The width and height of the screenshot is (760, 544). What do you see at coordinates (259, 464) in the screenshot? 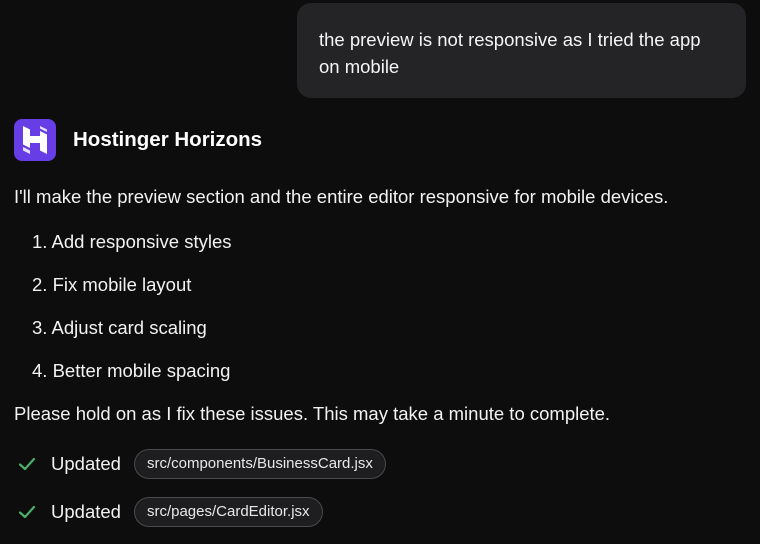
I see `file-path-chip: src/components/BusinessCard.jsx` at bounding box center [259, 464].